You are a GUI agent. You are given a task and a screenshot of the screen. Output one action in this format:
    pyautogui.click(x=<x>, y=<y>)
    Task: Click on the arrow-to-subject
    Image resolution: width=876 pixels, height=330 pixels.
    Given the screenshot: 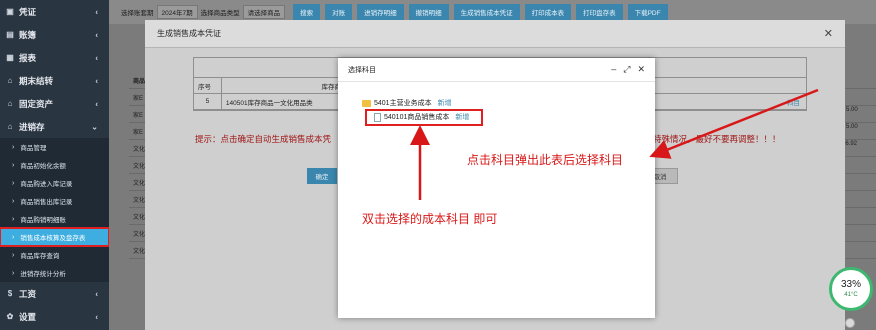 What is the action you would take?
    pyautogui.click(x=734, y=123)
    